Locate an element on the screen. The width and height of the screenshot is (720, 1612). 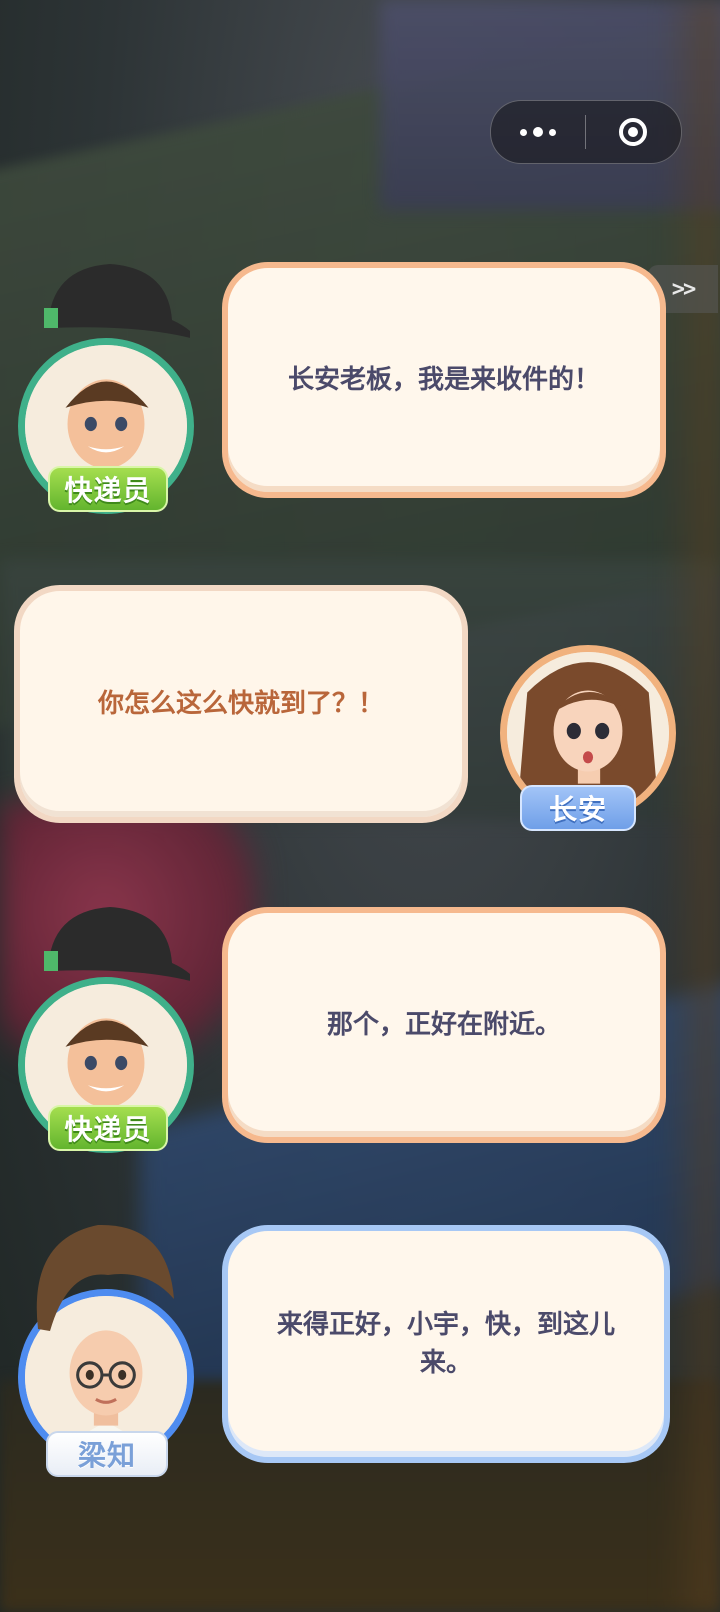
more-menu-button is located at coordinates (538, 132).